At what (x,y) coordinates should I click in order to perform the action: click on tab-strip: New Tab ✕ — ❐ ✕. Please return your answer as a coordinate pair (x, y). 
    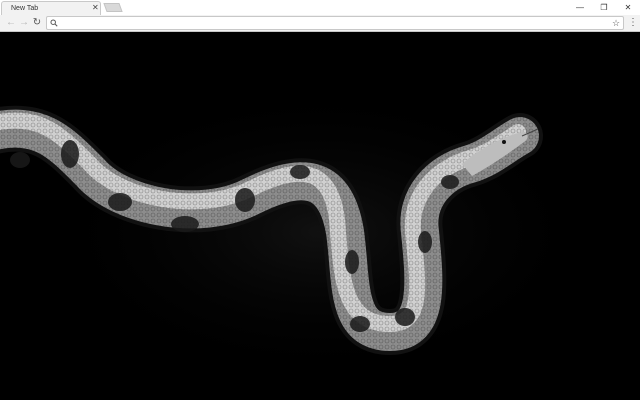
    Looking at the image, I should click on (320, 7).